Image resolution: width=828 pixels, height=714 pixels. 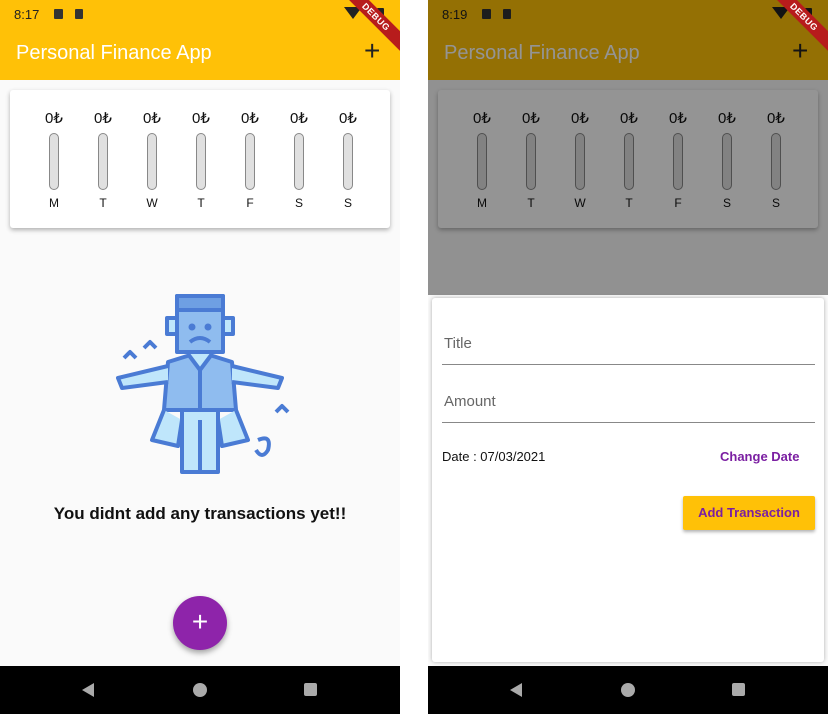 I want to click on chart-bar-saturday: 0₺ S, so click(x=299, y=159).